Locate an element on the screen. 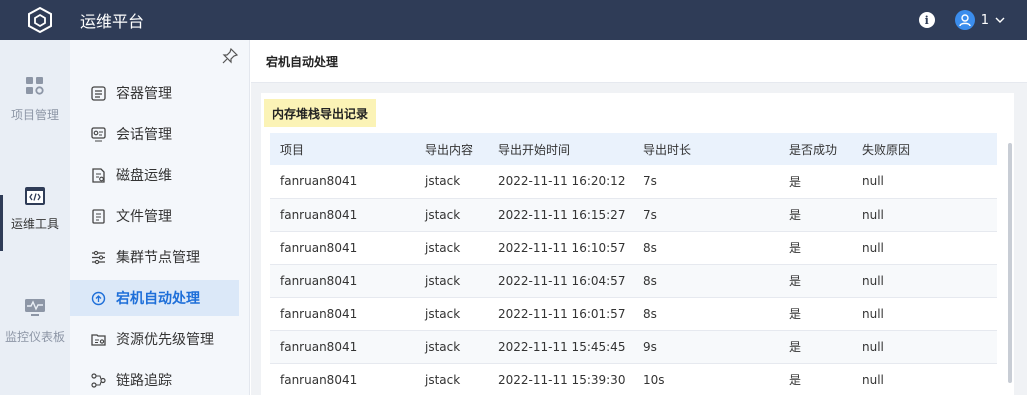 The image size is (1027, 395). vertical-scrollbar is located at coordinates (1010, 263).